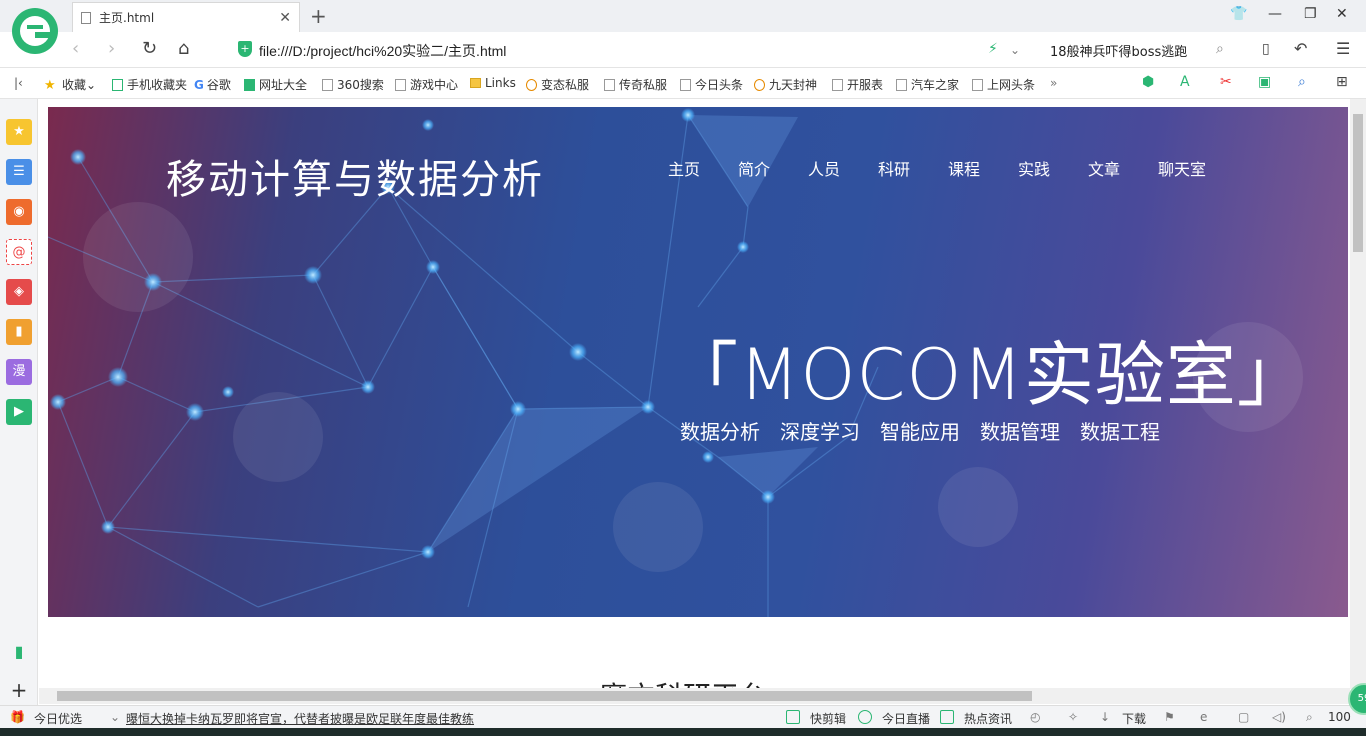  I want to click on vertical-scroll-thumb, so click(1358, 183).